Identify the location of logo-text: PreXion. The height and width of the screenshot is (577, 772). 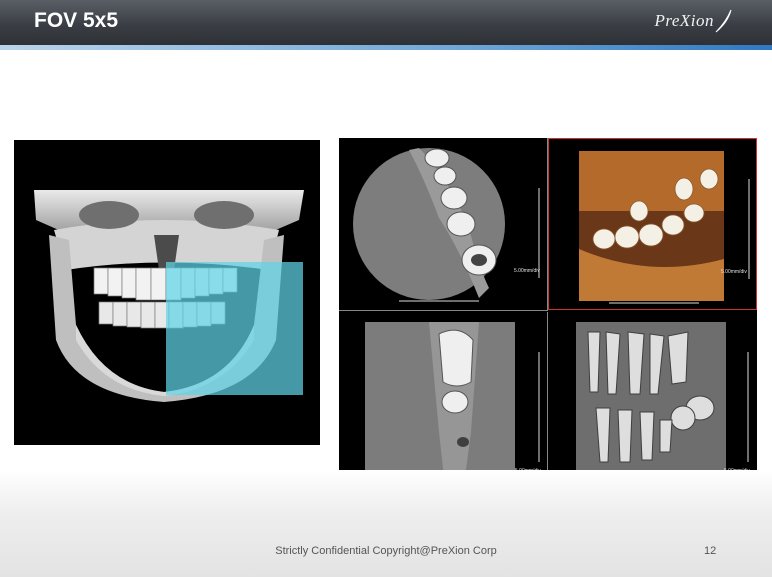
(684, 20).